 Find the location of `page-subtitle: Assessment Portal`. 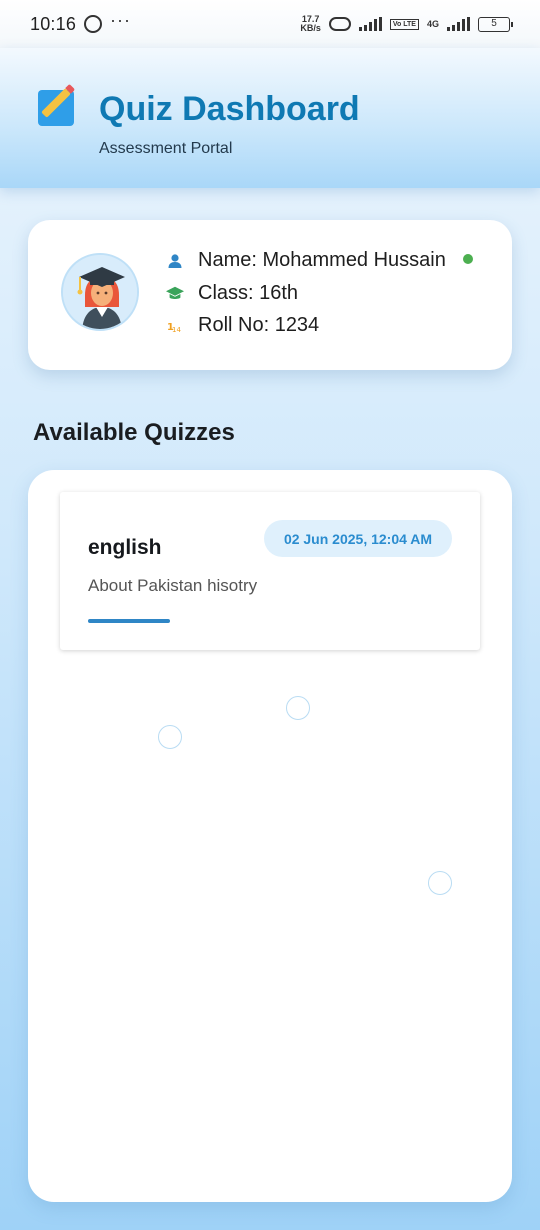

page-subtitle: Assessment Portal is located at coordinates (166, 148).